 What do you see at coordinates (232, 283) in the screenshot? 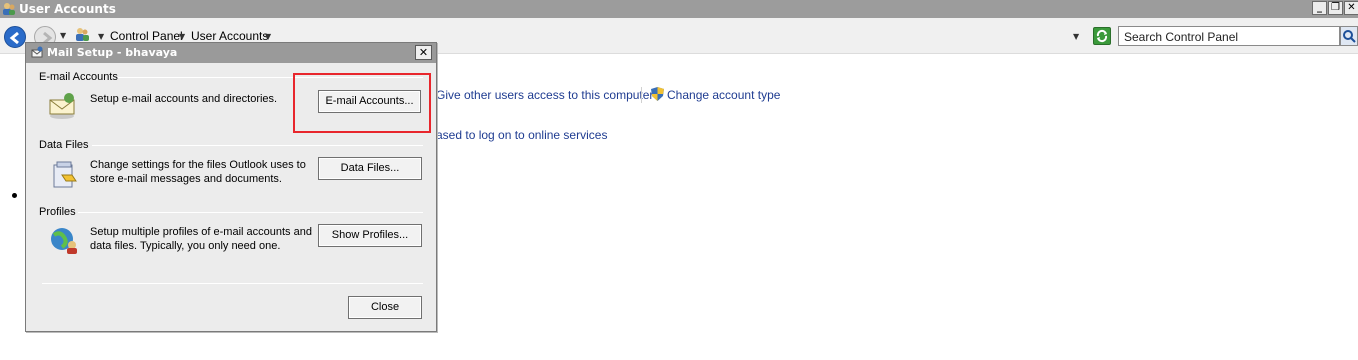
I see `footer-divider` at bounding box center [232, 283].